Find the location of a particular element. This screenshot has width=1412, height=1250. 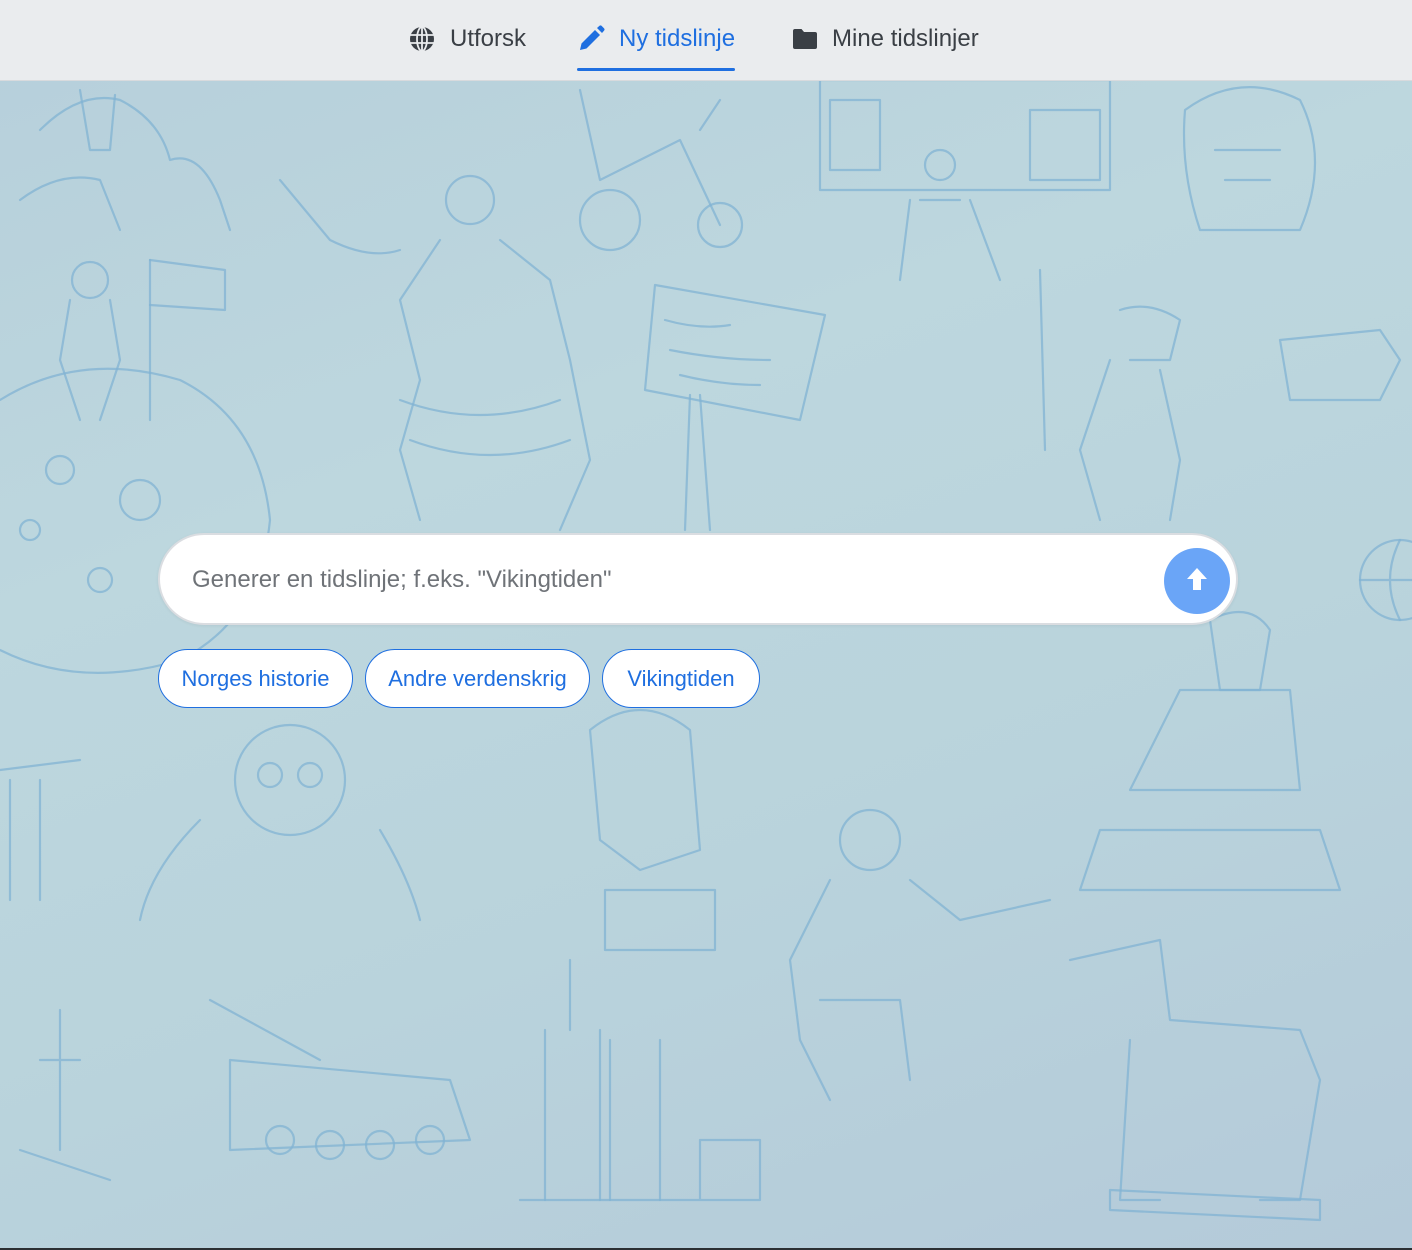

arrow-up-icon is located at coordinates (1197, 581).